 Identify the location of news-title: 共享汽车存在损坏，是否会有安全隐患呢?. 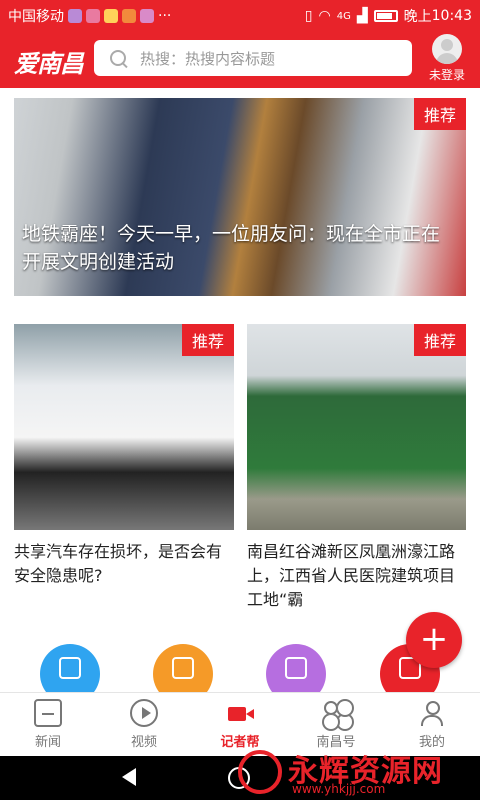
(124, 564).